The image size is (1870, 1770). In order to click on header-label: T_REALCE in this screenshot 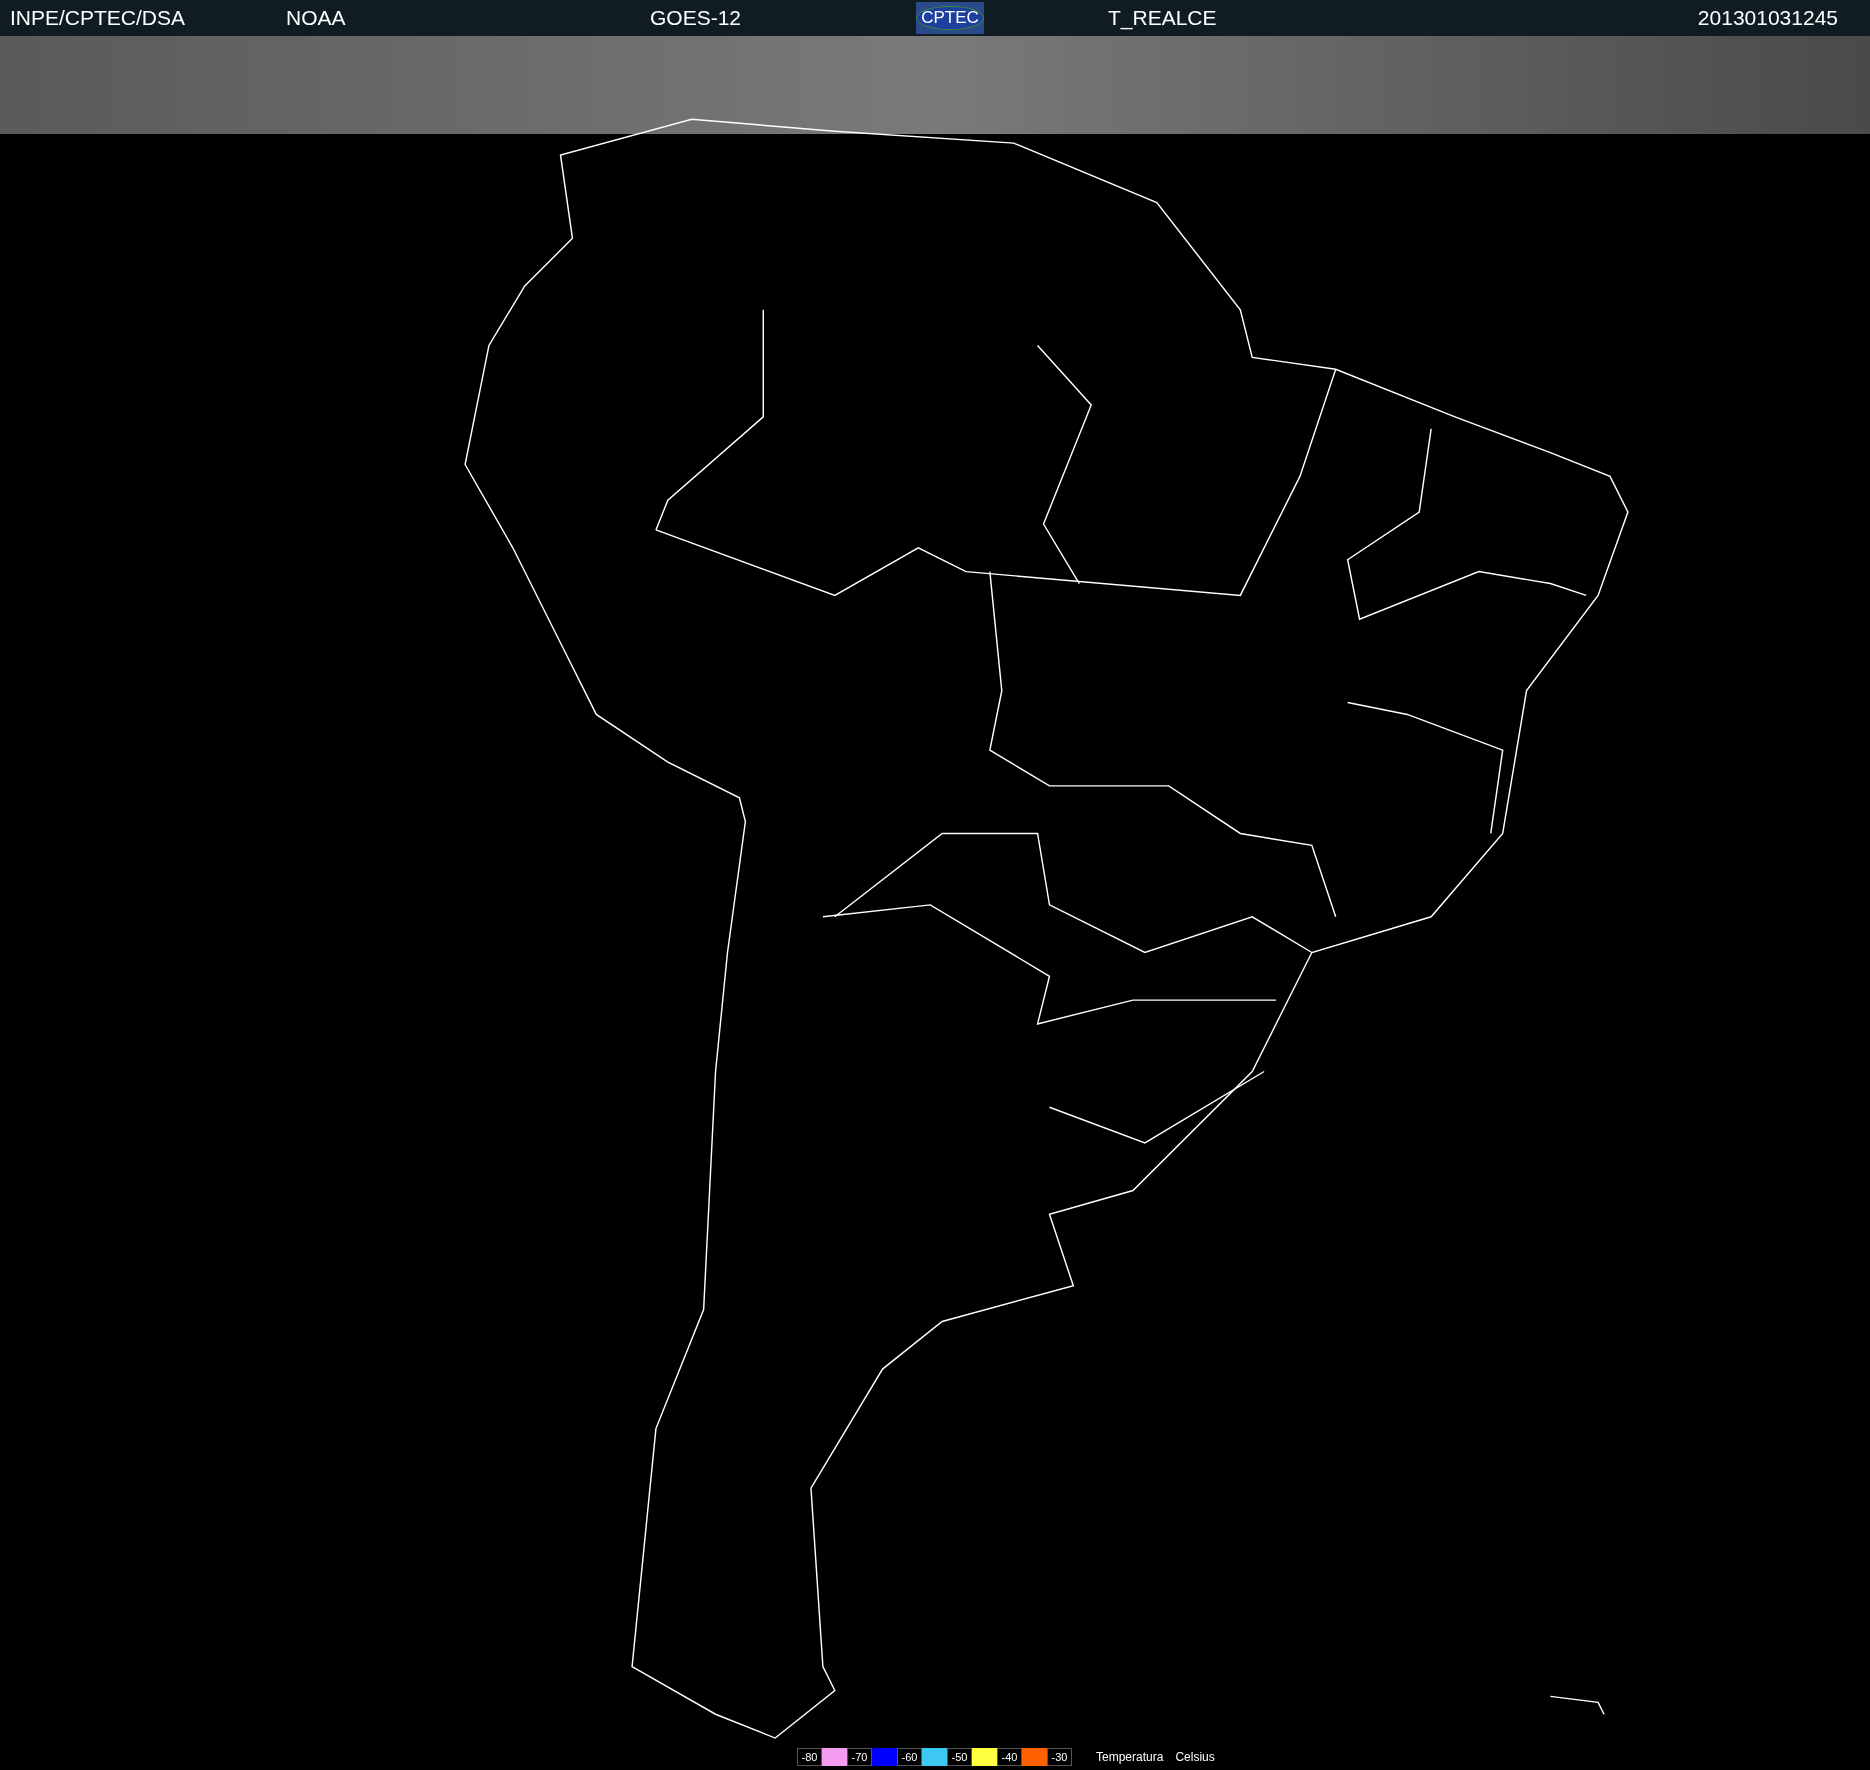, I will do `click(1162, 18)`.